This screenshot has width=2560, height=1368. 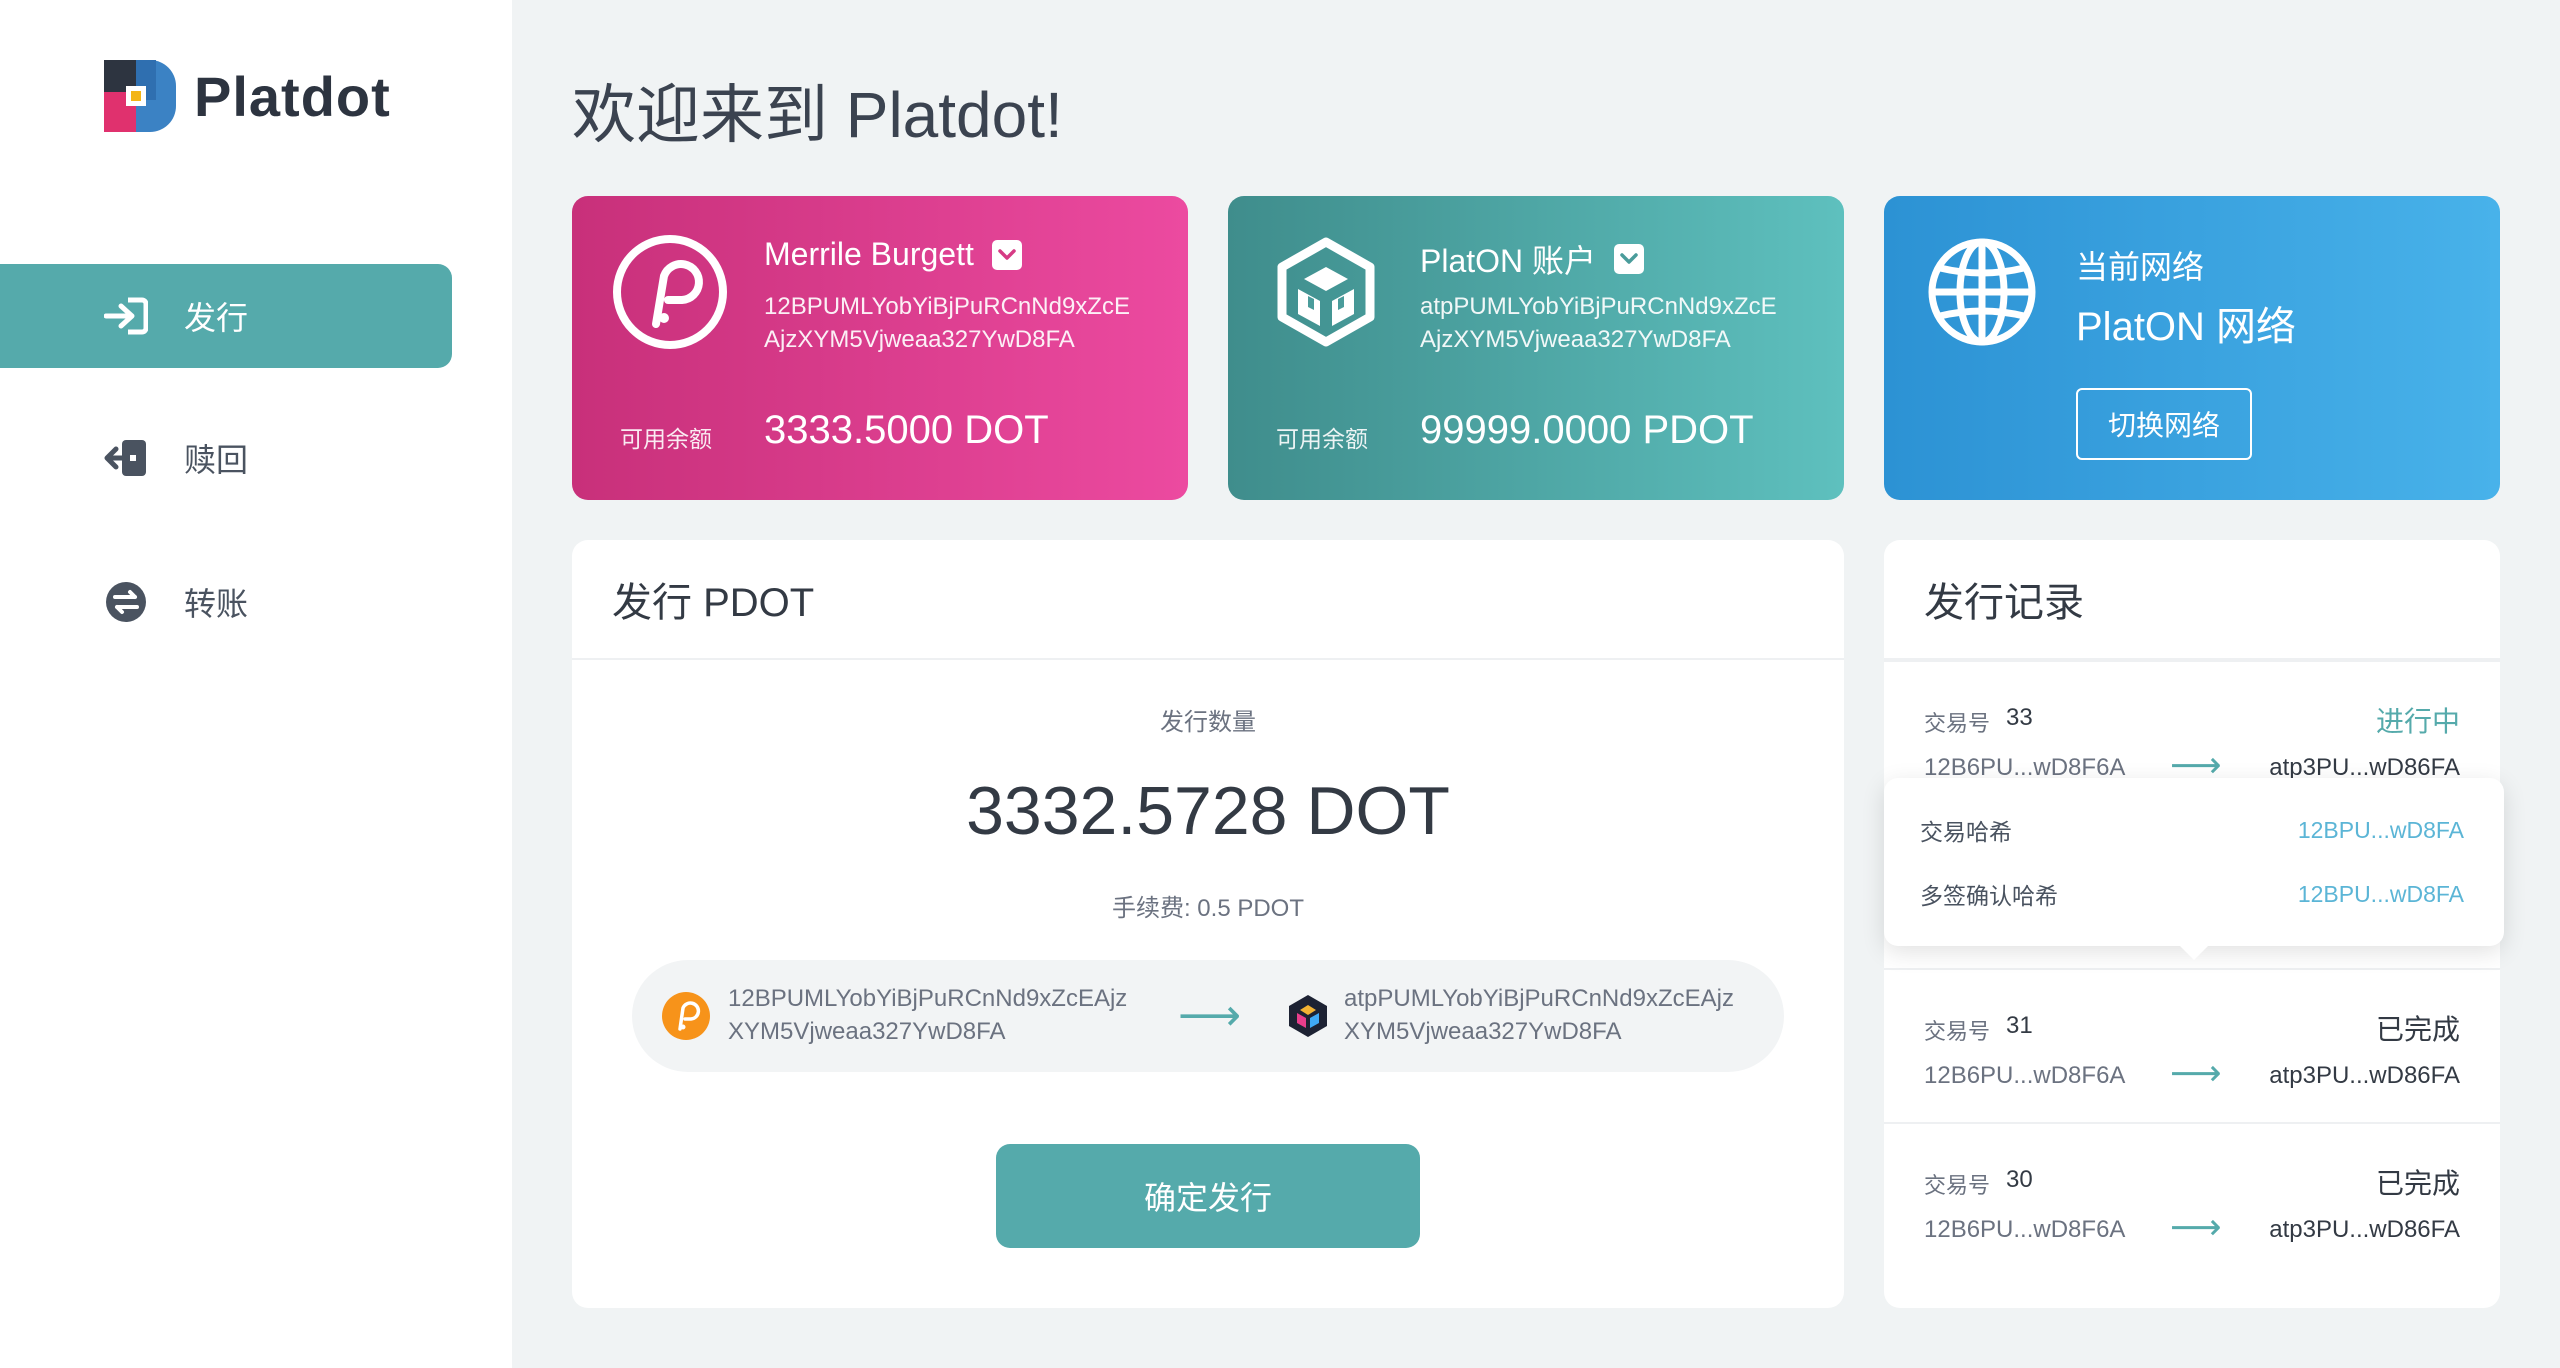 I want to click on from-address-line1: 12BPUMLYobYiBjPuRCnNd9xZcEAjz, so click(x=928, y=998).